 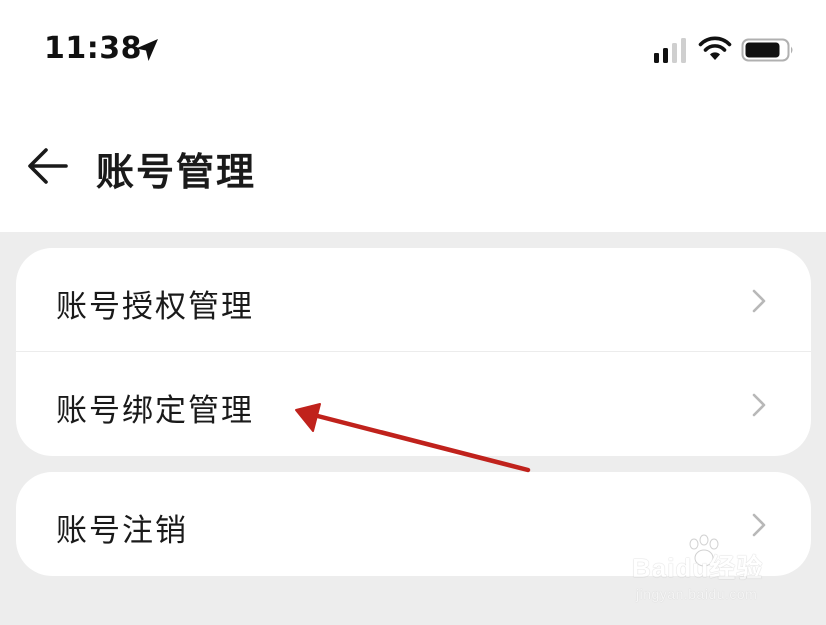 I want to click on navigation-bar: 账号管理, so click(x=413, y=165).